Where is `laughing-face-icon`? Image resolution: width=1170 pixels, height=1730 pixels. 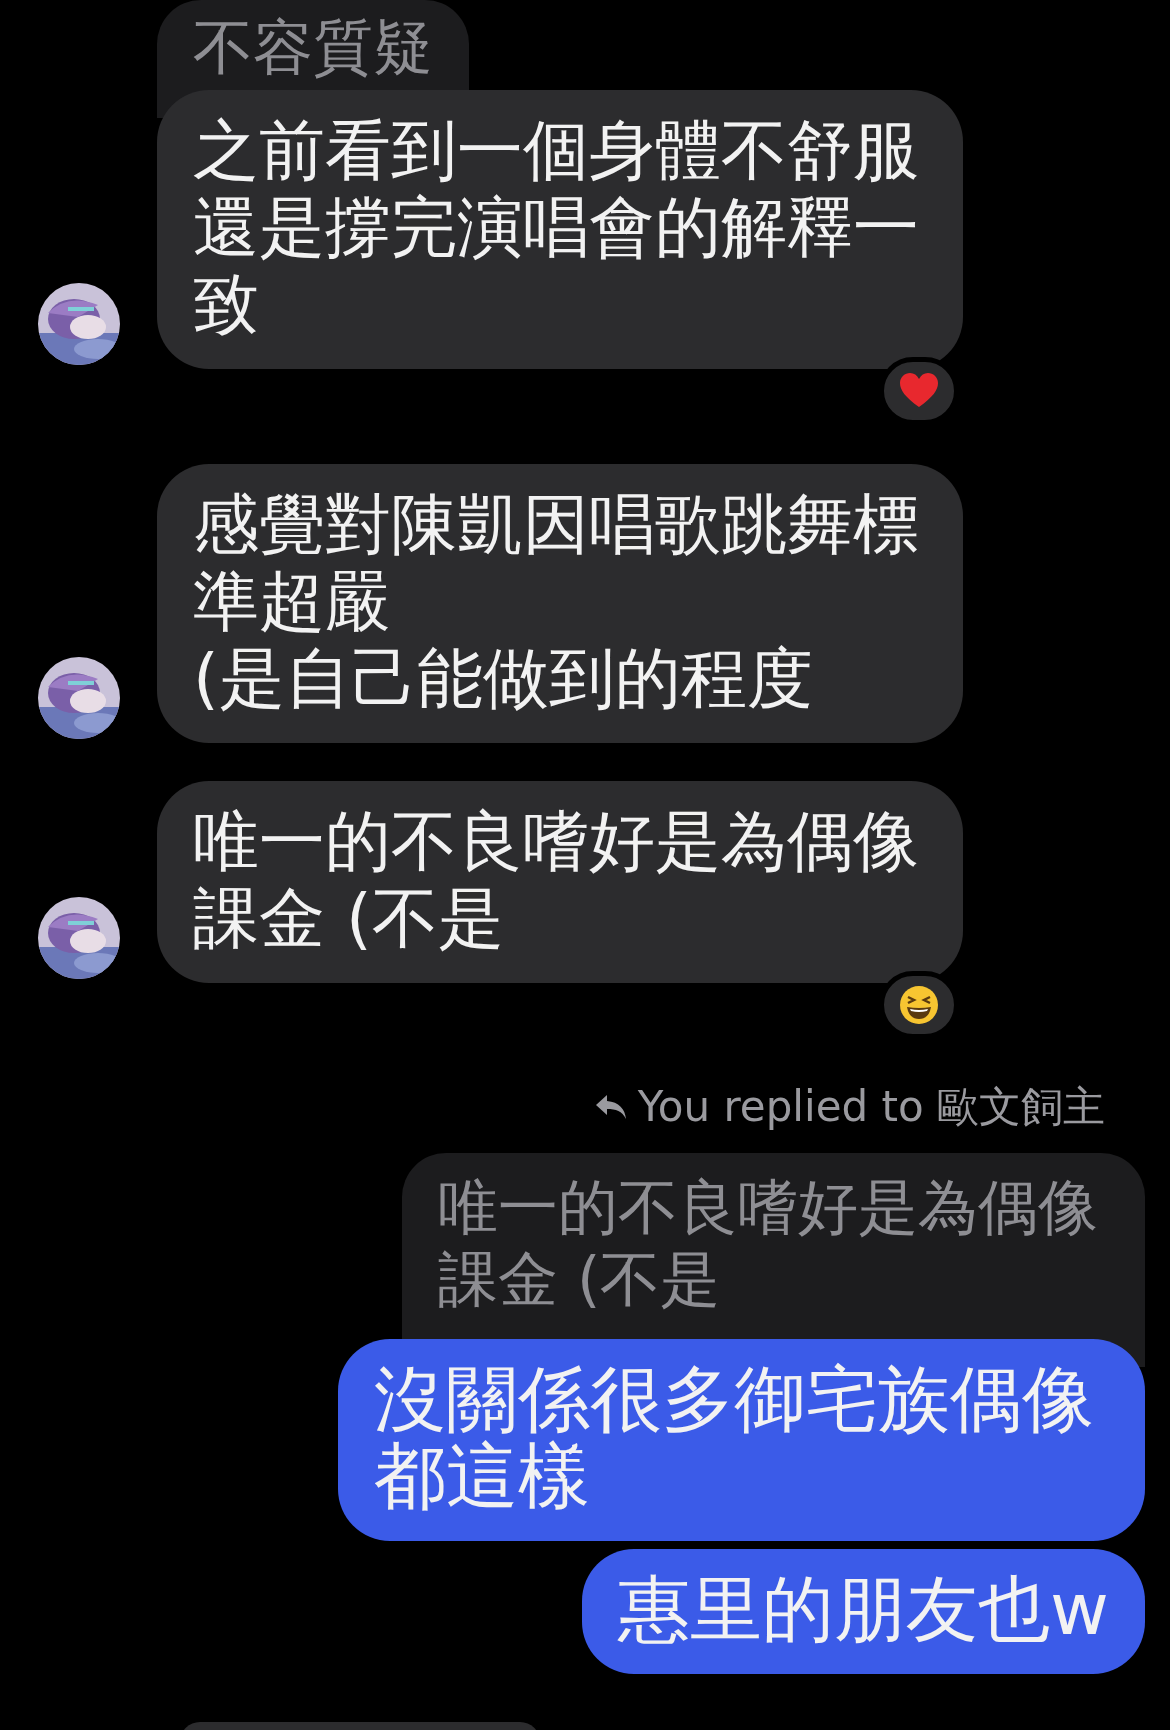 laughing-face-icon is located at coordinates (919, 1005).